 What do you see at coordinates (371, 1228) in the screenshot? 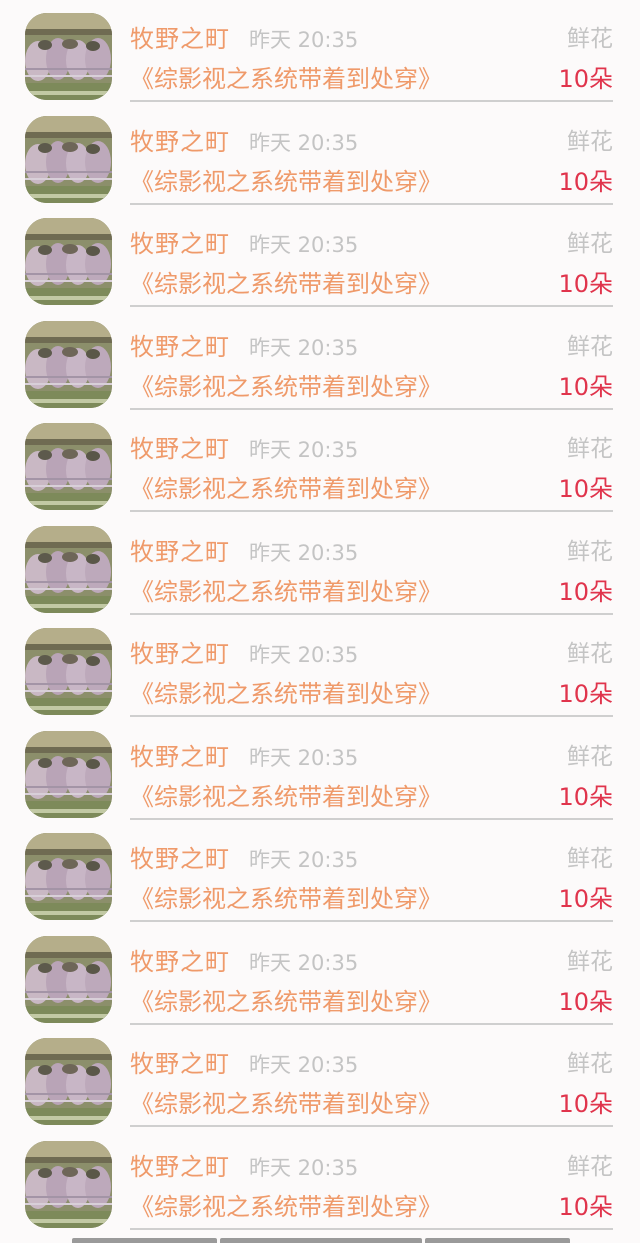
I see `divider` at bounding box center [371, 1228].